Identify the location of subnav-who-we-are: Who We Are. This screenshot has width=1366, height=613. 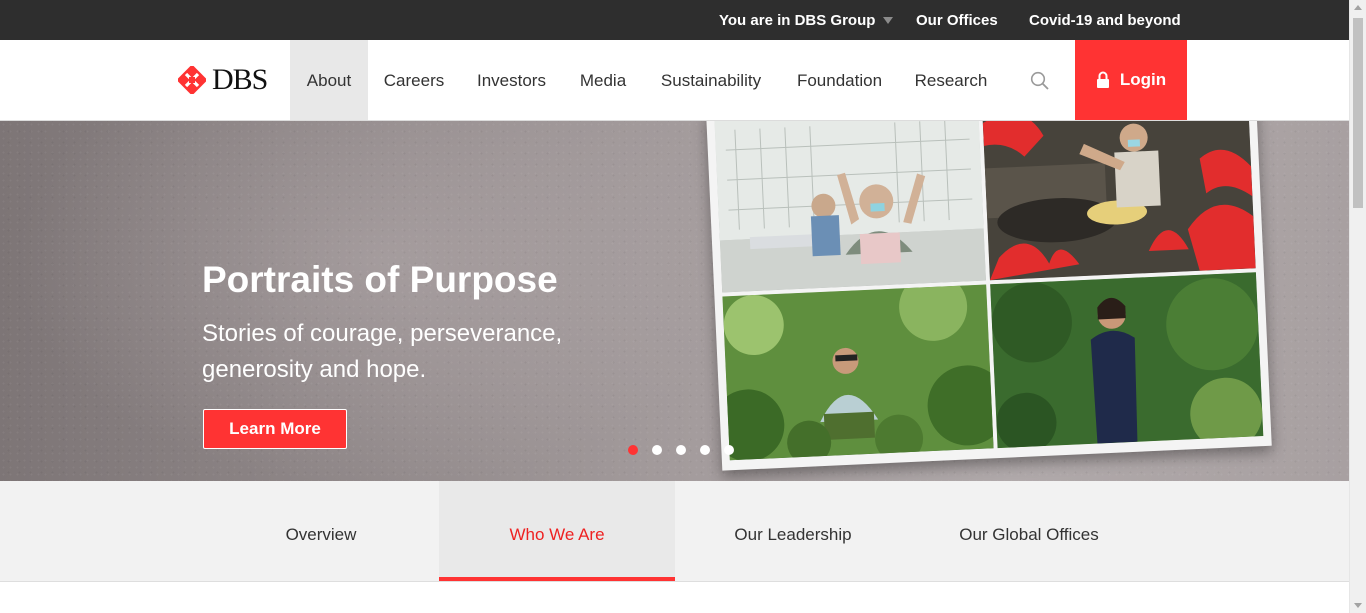
(557, 531).